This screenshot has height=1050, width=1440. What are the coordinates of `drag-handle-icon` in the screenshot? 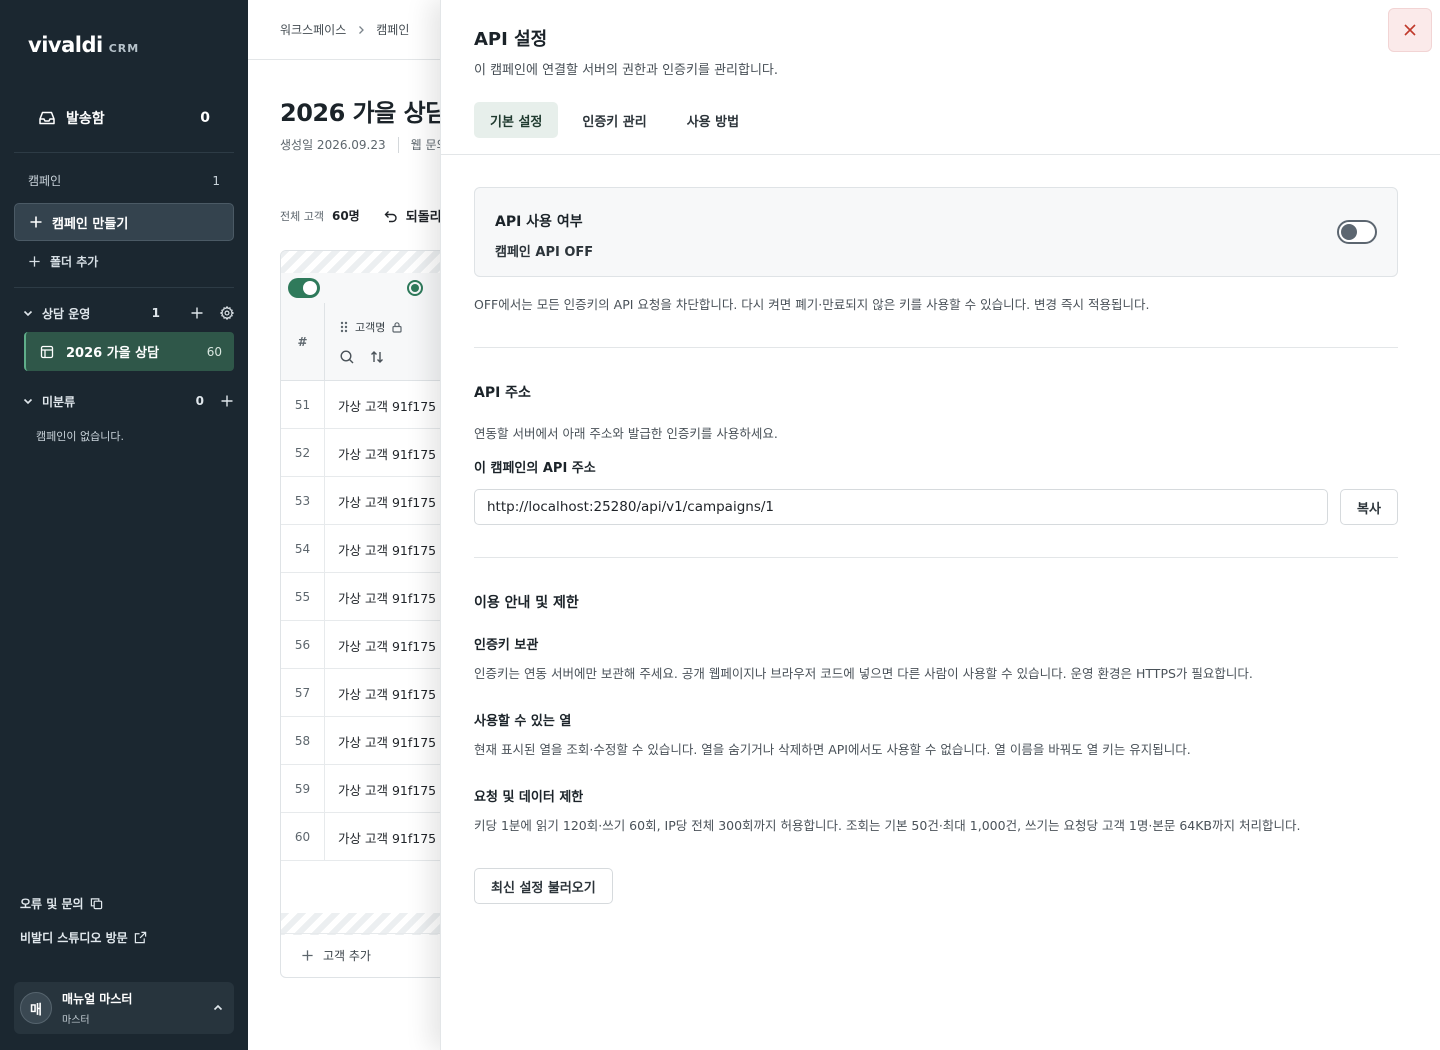 It's located at (344, 327).